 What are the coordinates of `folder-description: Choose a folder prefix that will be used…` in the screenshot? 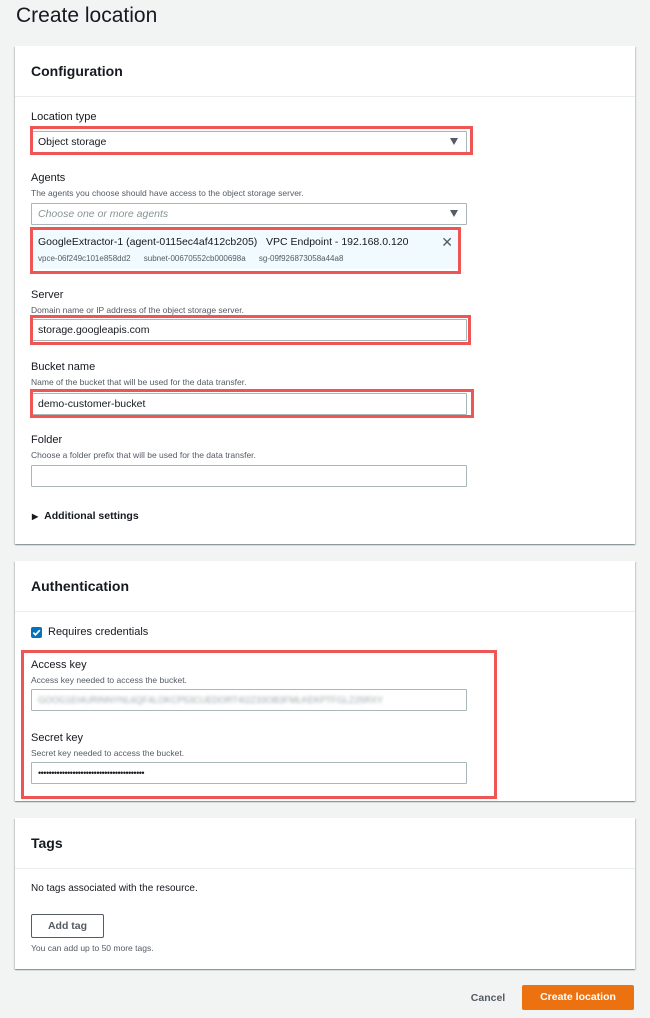 It's located at (143, 455).